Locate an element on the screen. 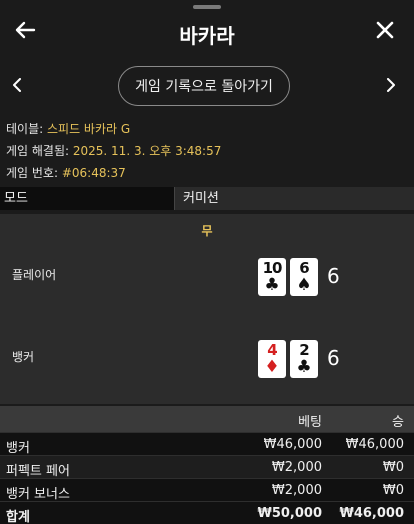  chevron-left-icon is located at coordinates (17, 85).